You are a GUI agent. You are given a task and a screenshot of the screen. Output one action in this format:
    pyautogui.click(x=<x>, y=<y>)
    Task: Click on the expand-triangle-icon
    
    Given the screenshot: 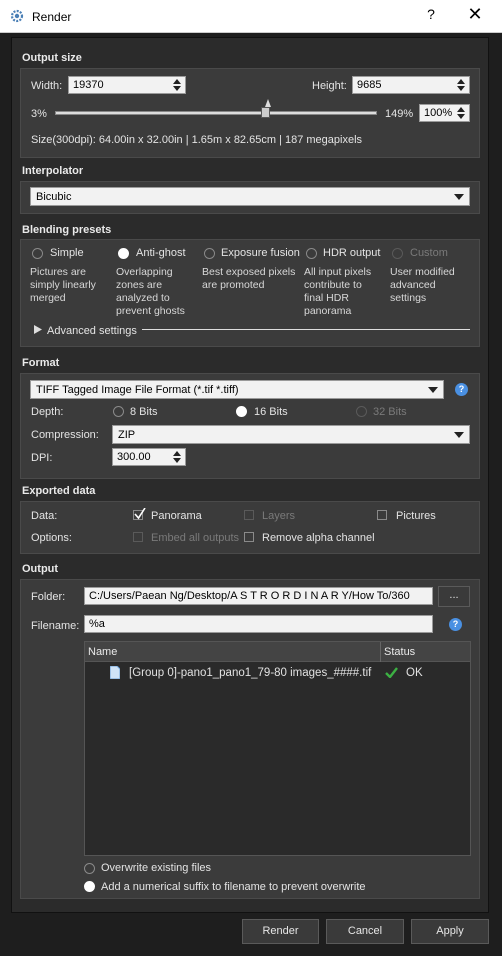 What is the action you would take?
    pyautogui.click(x=38, y=329)
    